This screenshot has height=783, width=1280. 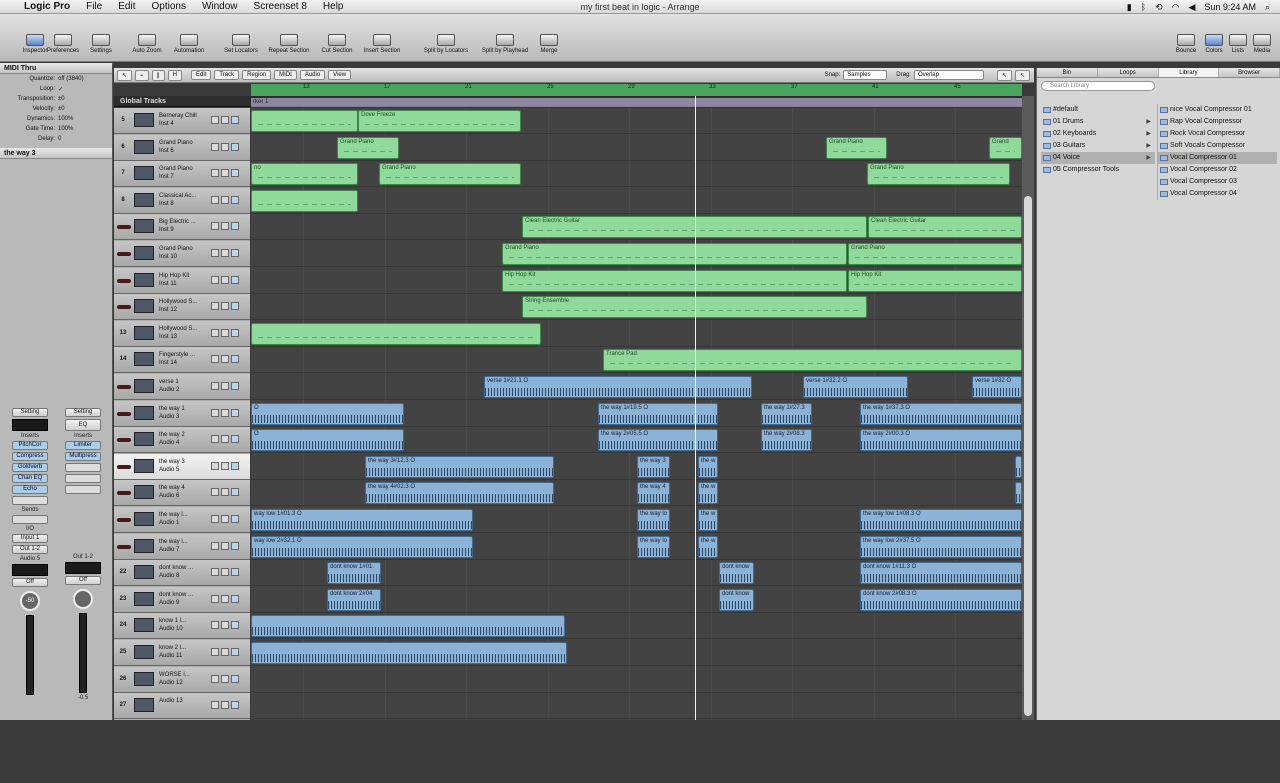 What do you see at coordinates (446, 44) in the screenshot?
I see `split-locators-button: Split by Locators` at bounding box center [446, 44].